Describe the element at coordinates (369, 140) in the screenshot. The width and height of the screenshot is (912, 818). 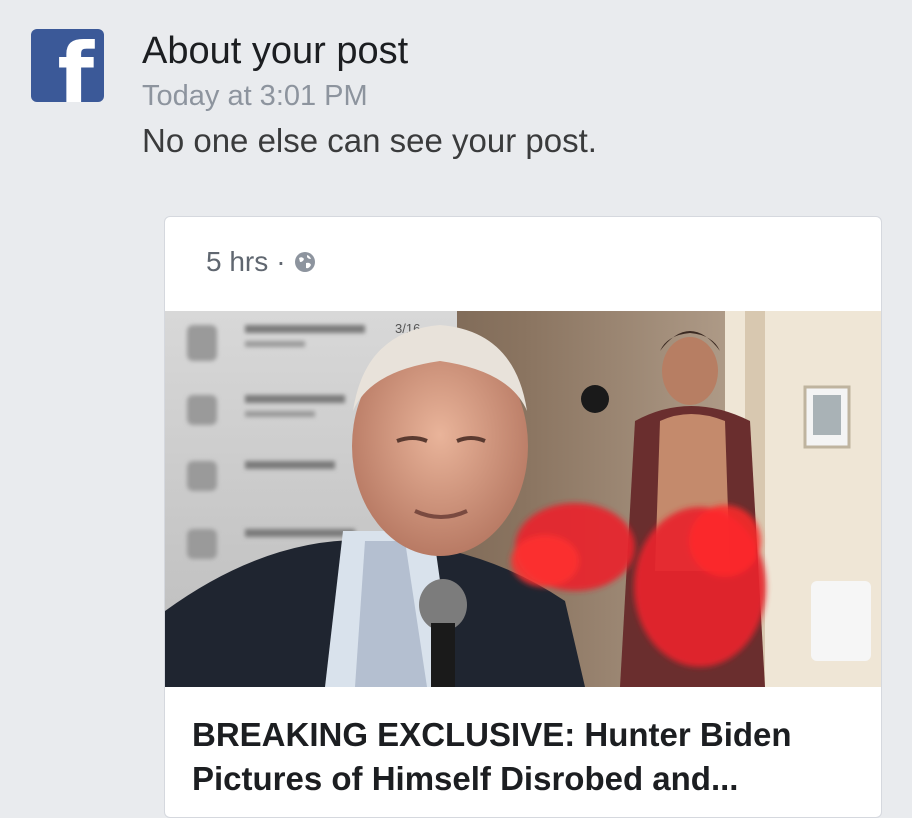
I see `notification-message: No one else can see your post.` at that location.